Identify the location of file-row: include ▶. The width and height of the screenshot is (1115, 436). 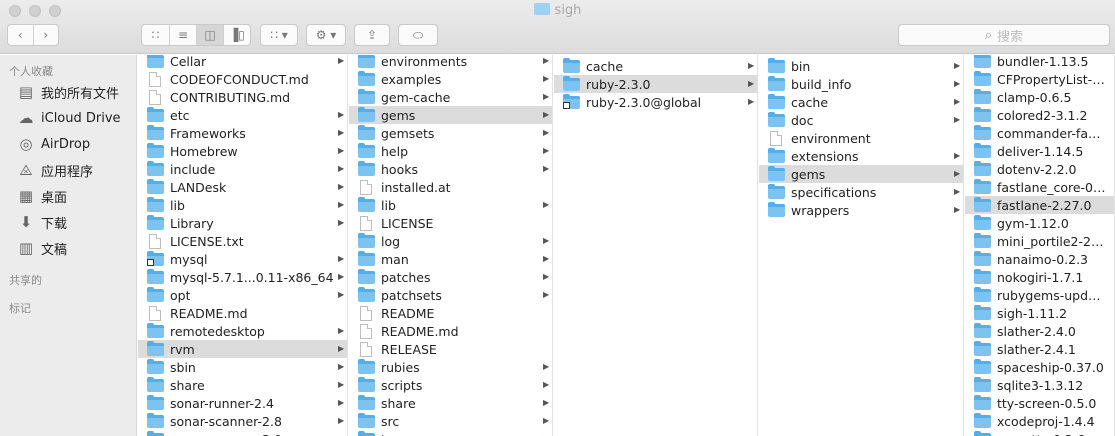
(242, 169).